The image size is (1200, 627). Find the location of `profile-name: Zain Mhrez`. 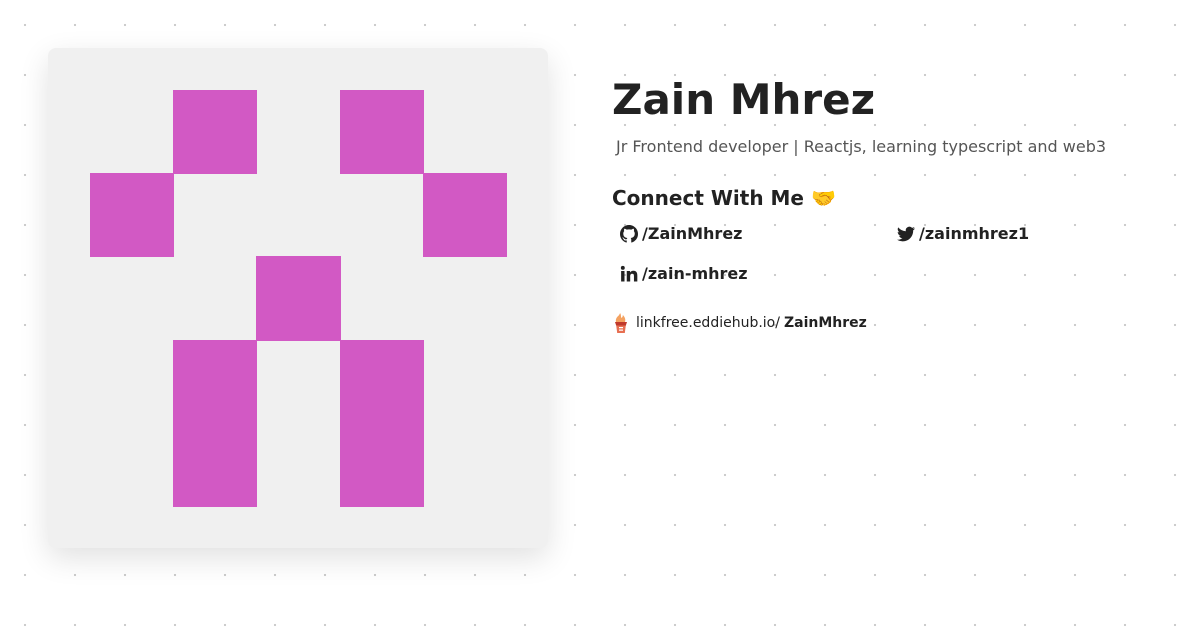

profile-name: Zain Mhrez is located at coordinates (744, 99).